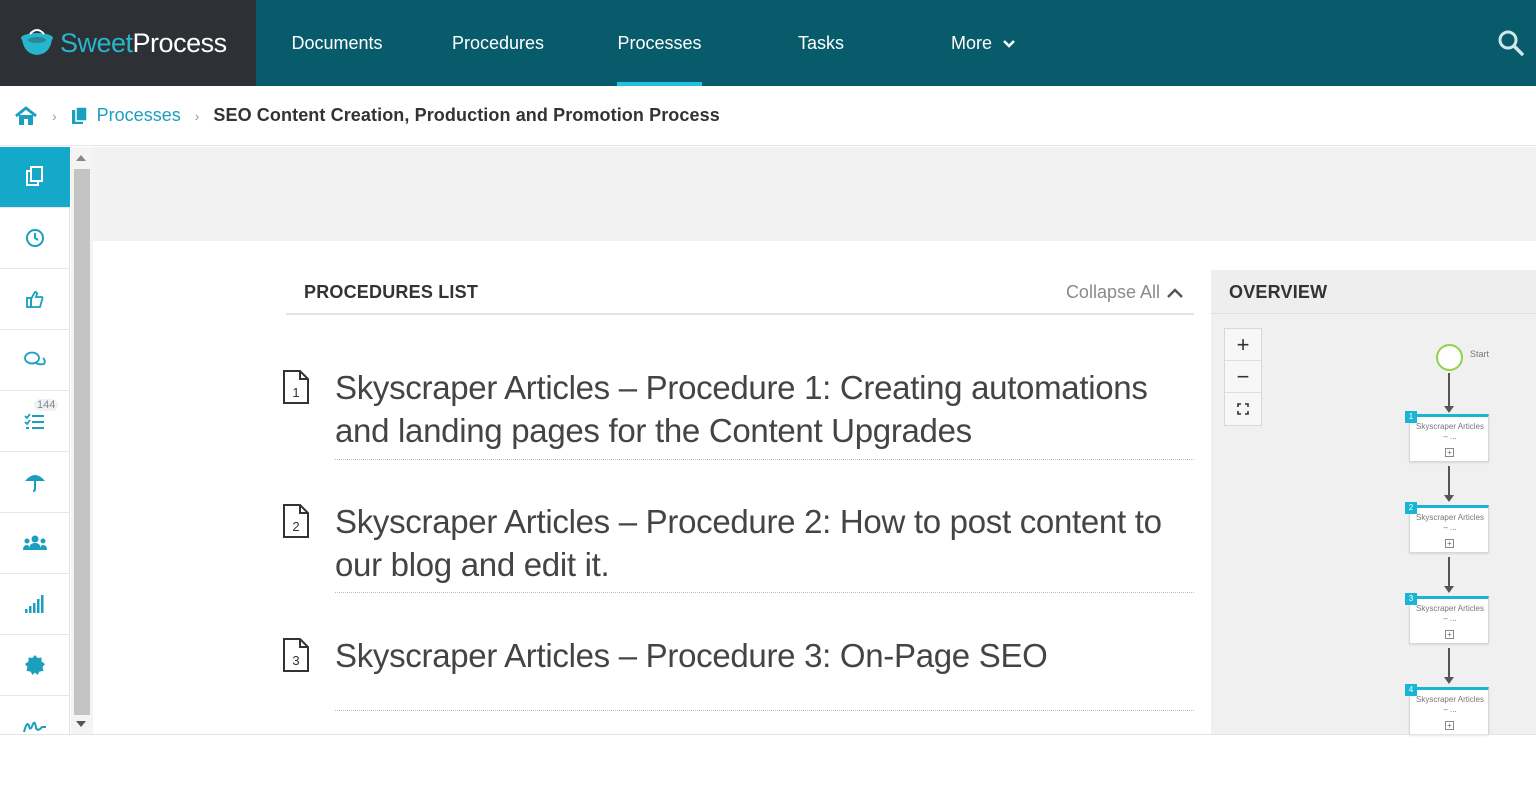  I want to click on zoom-controls: + −, so click(1243, 377).